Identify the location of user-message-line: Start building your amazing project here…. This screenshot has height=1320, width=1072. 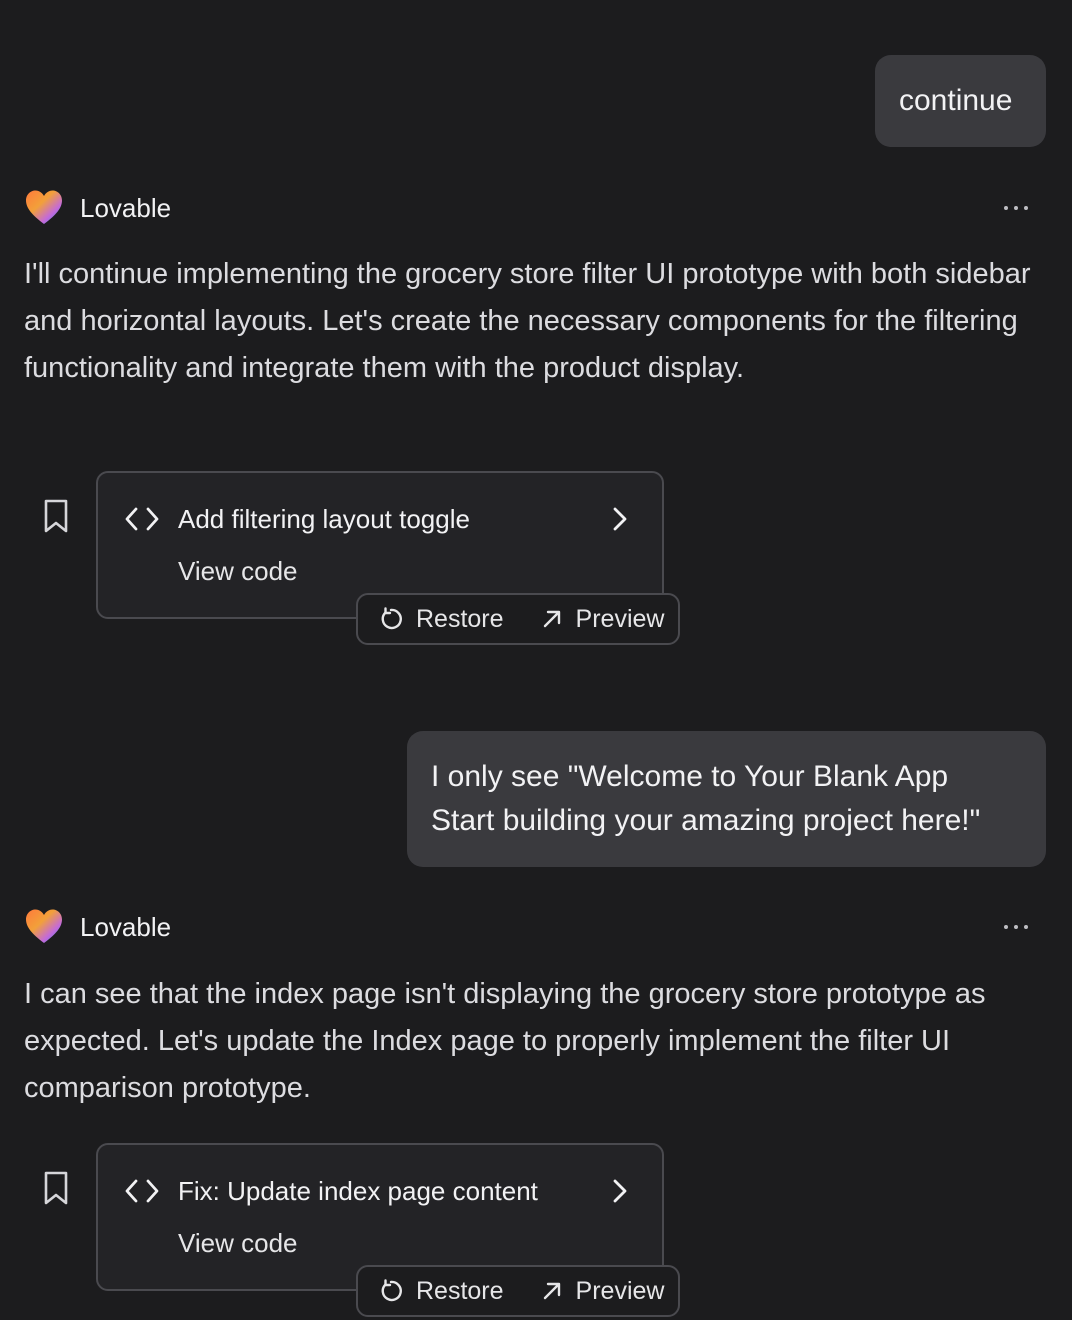
(706, 820).